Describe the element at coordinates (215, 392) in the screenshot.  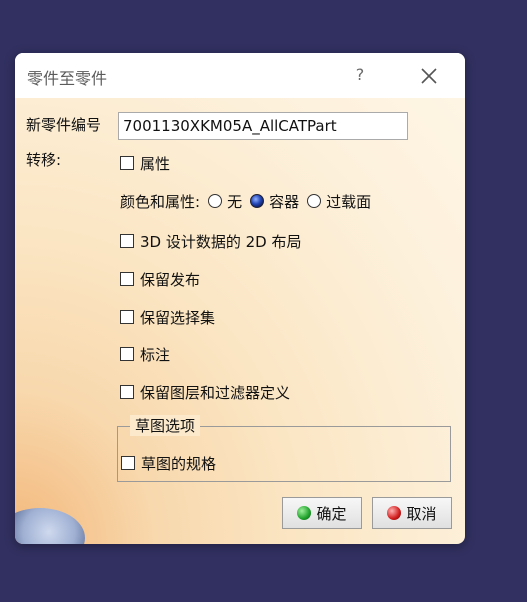
I see `checkbox-keep-layers-filters-label: 保留图层和过滤器定义` at that location.